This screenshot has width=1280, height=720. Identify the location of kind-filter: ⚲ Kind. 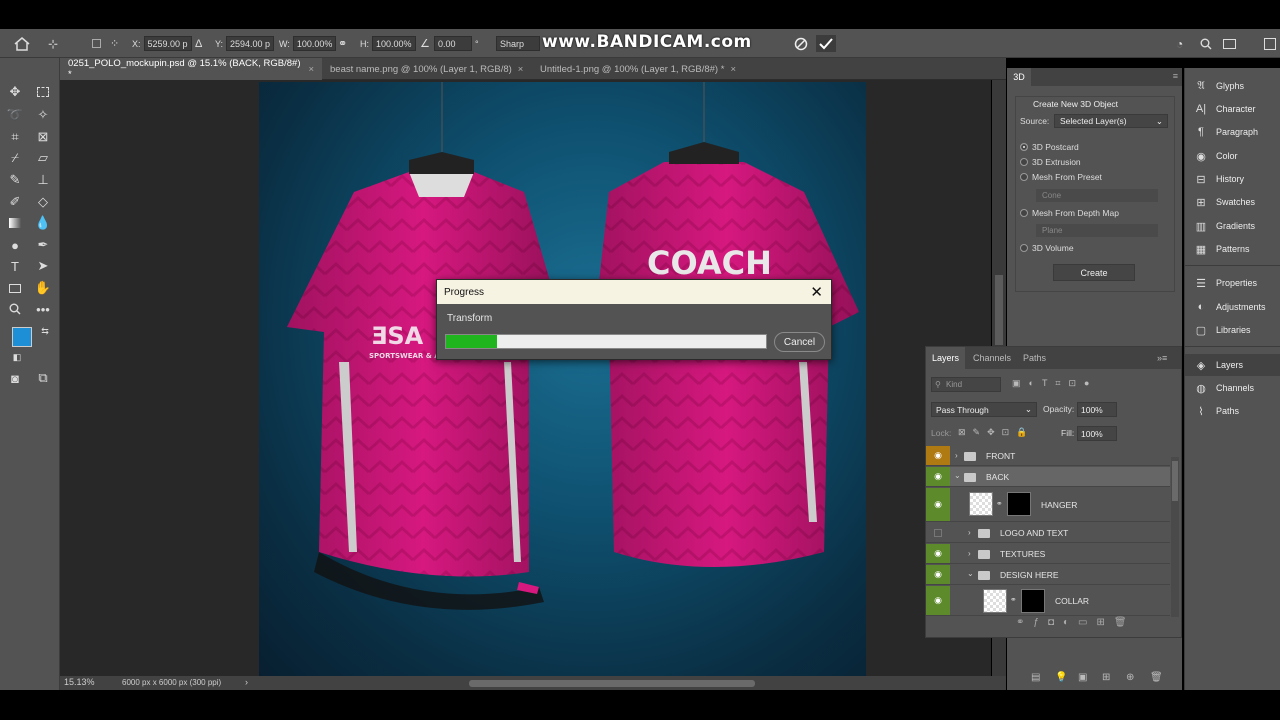
(966, 384).